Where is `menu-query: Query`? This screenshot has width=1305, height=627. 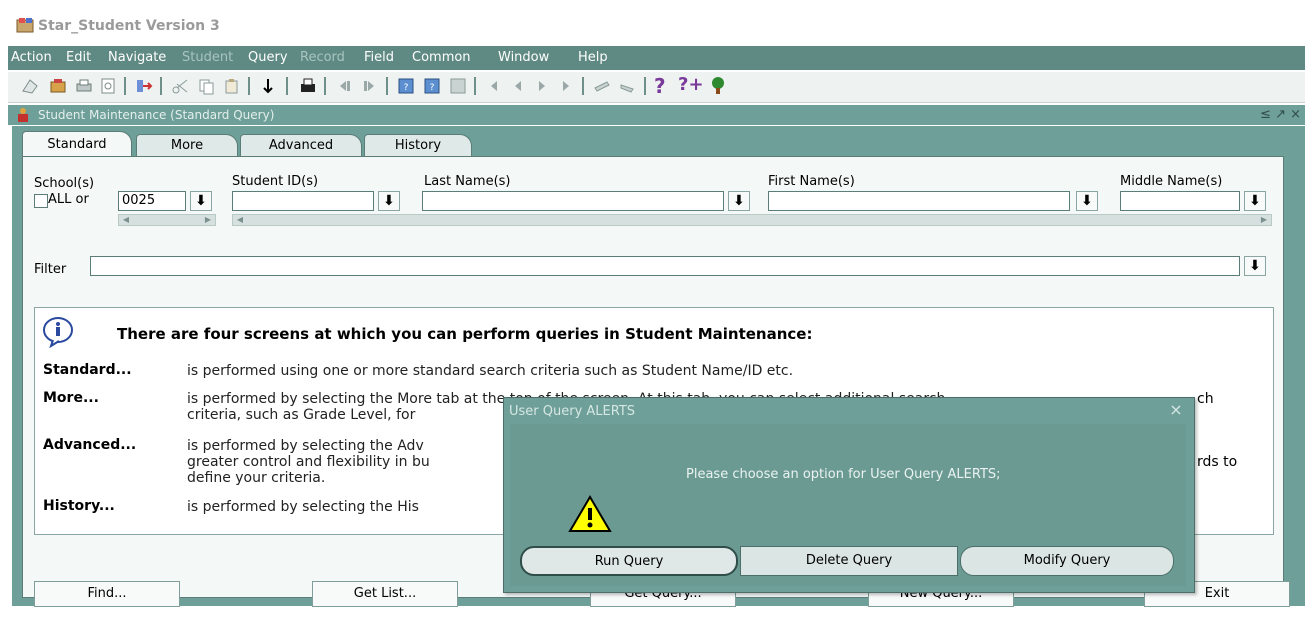
menu-query: Query is located at coordinates (268, 57).